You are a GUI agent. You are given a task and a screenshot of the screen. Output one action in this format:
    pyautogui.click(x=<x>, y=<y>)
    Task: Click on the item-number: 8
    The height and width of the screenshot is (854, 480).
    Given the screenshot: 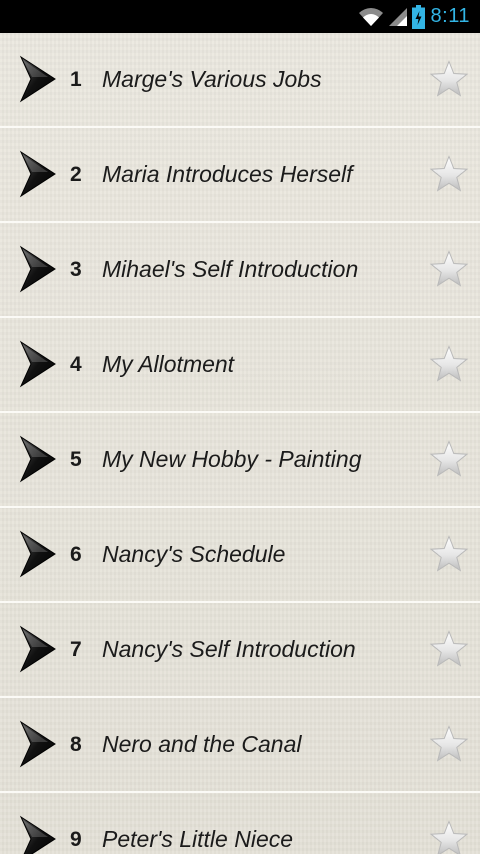 What is the action you would take?
    pyautogui.click(x=76, y=744)
    